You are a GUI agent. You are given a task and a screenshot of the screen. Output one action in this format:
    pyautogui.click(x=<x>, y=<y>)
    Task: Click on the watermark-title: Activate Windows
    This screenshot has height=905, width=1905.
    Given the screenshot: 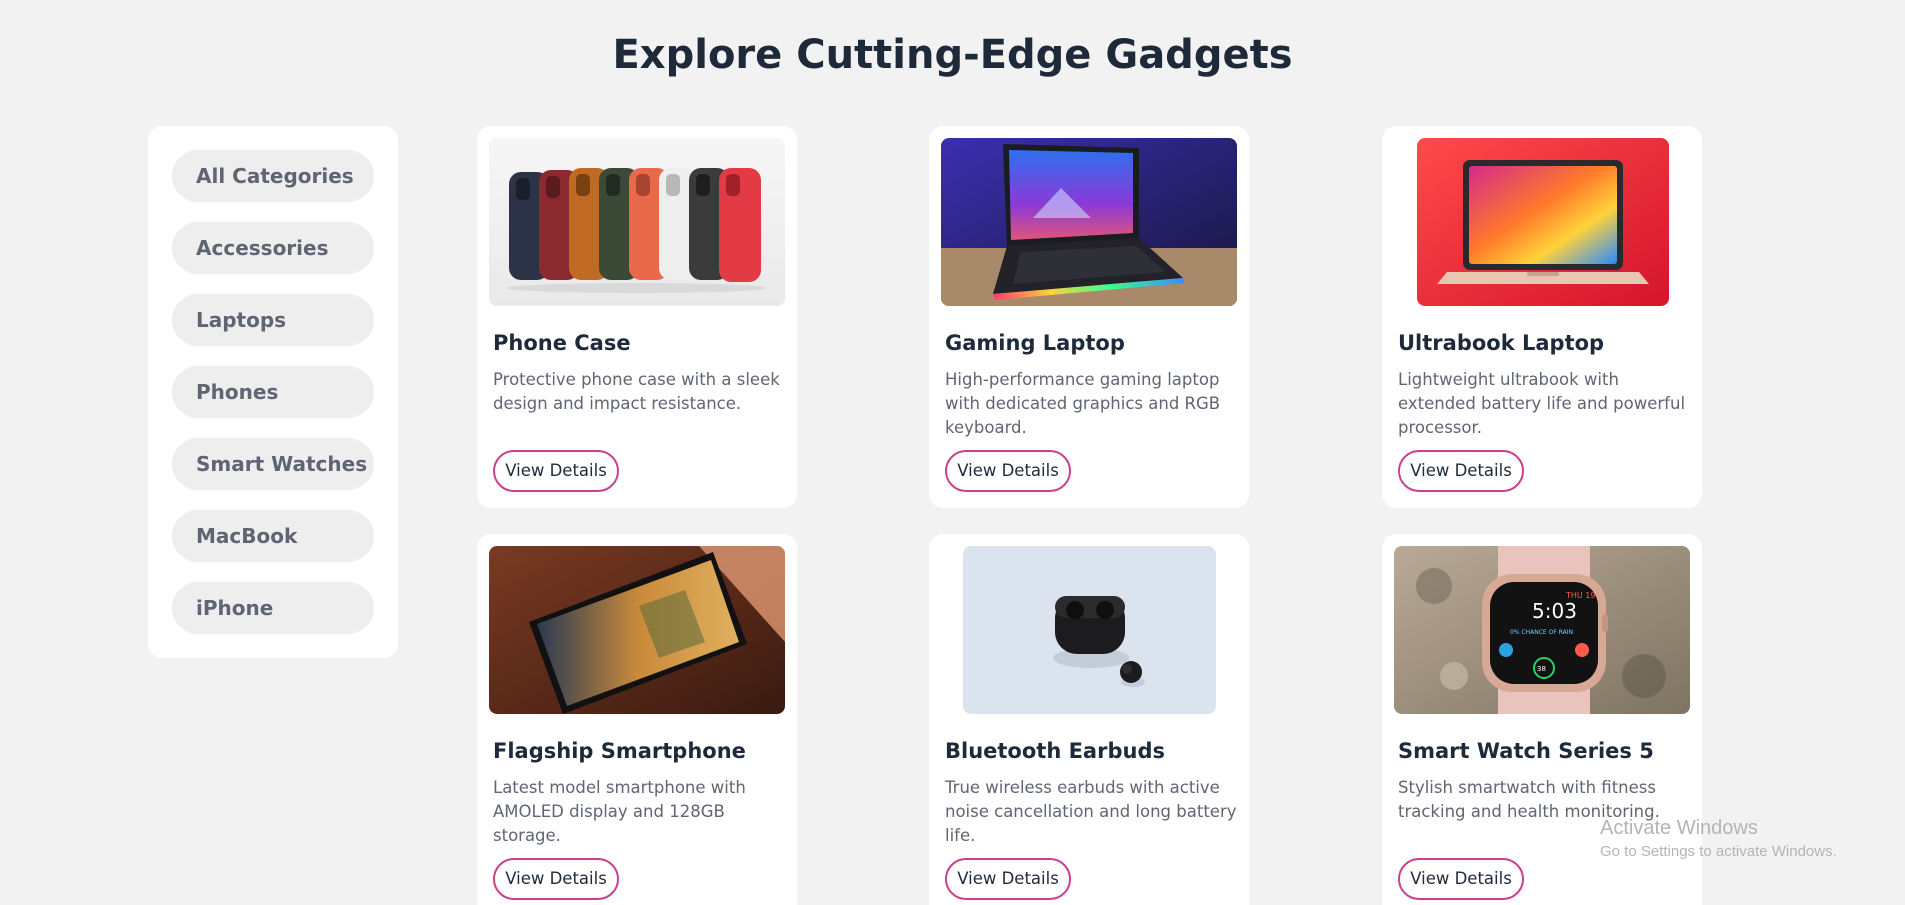 What is the action you would take?
    pyautogui.click(x=1679, y=828)
    